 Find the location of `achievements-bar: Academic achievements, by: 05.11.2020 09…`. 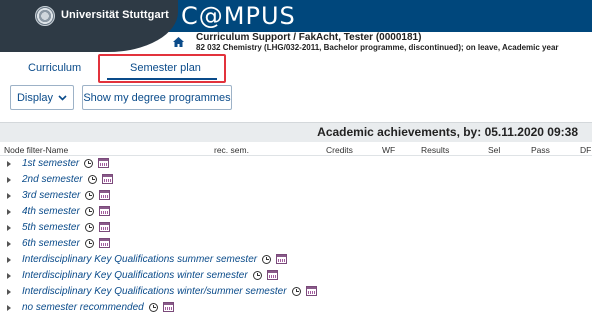

achievements-bar: Academic achievements, by: 05.11.2020 09… is located at coordinates (296, 132).